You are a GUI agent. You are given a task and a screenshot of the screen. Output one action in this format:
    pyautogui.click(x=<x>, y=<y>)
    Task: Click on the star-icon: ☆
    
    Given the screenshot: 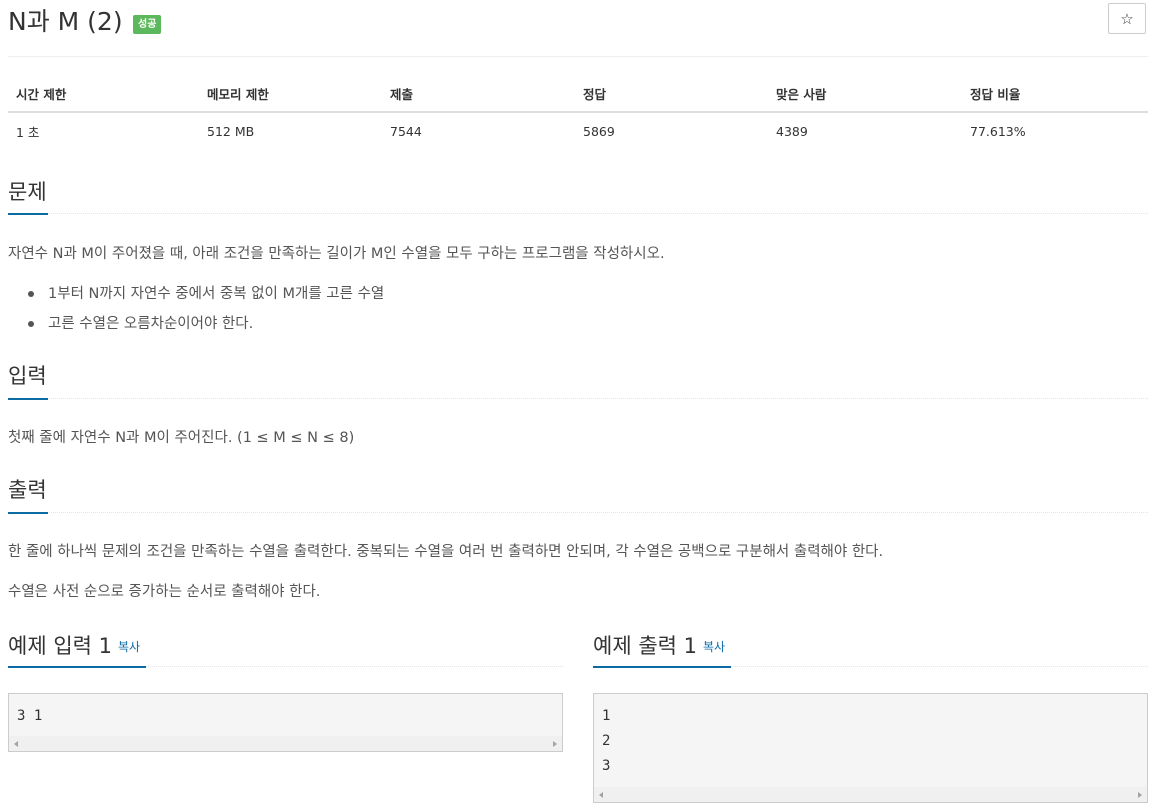 What is the action you would take?
    pyautogui.click(x=1127, y=19)
    